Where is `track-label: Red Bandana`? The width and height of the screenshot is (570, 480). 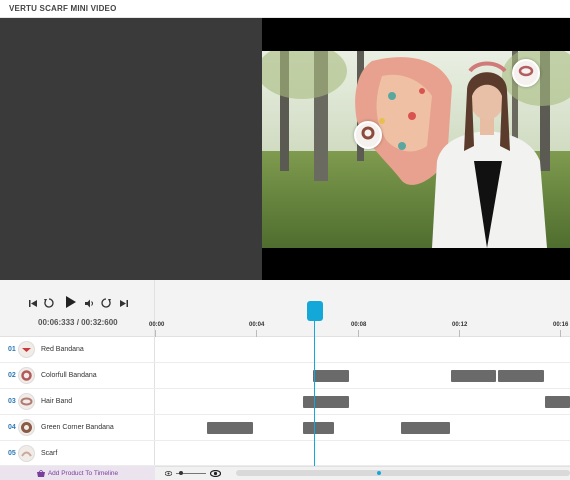
track-label: Red Bandana is located at coordinates (62, 349).